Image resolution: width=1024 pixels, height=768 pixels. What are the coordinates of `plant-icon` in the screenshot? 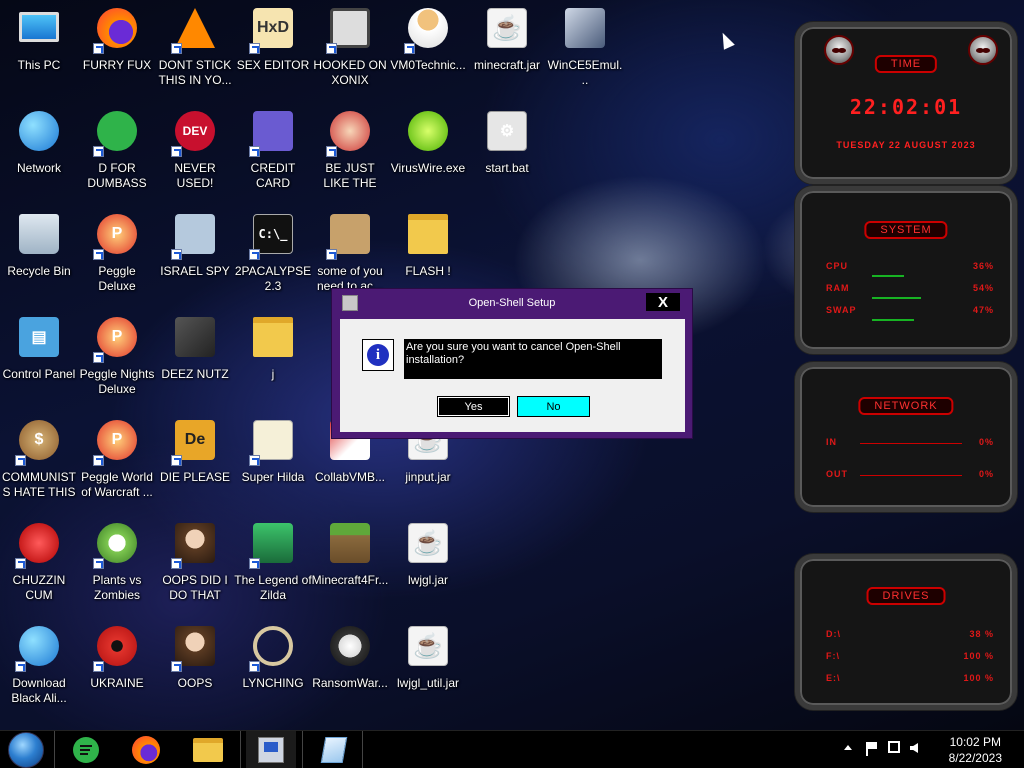 It's located at (117, 545).